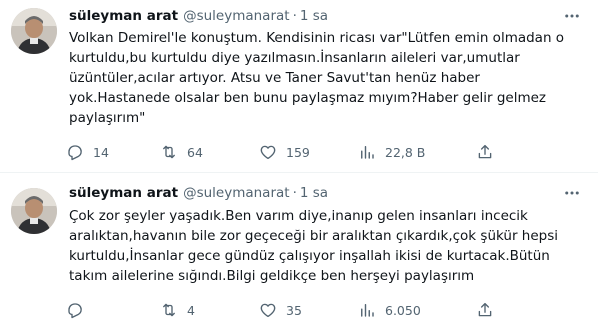  I want to click on reply-button, so click(79, 310).